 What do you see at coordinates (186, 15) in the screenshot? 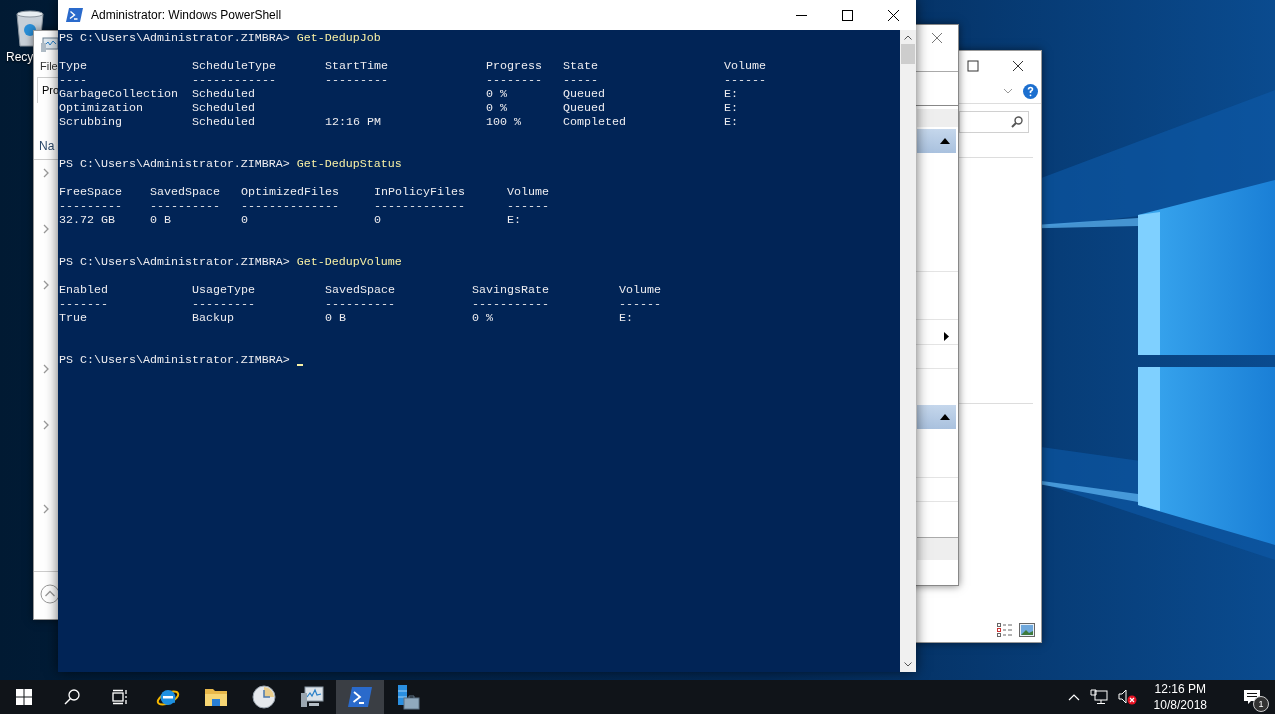
I see `window-title: Administrator: Windows PowerShell` at bounding box center [186, 15].